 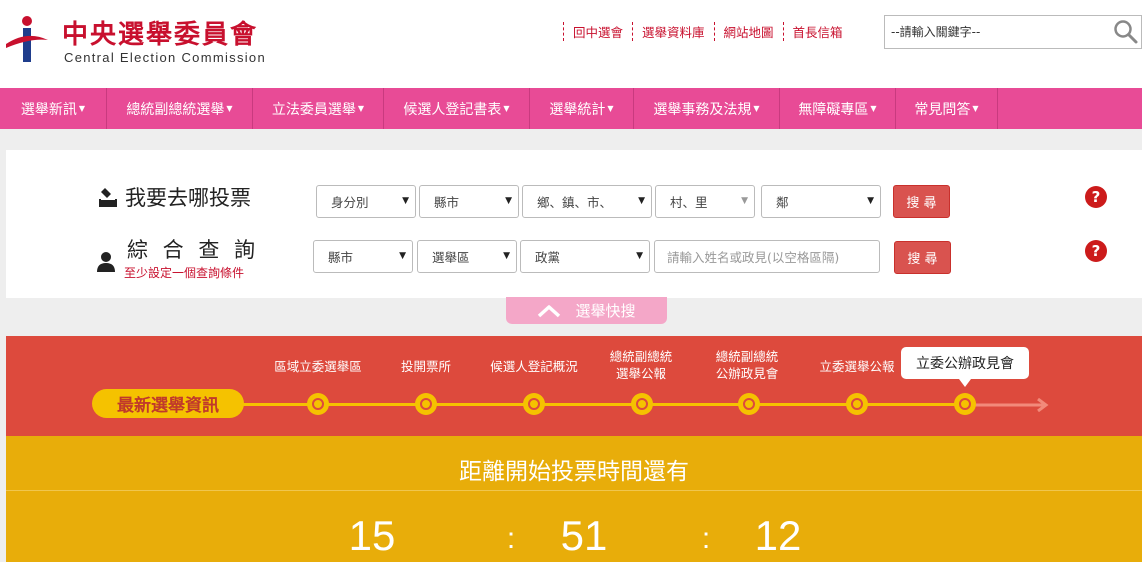 What do you see at coordinates (995, 32) in the screenshot?
I see `search-input` at bounding box center [995, 32].